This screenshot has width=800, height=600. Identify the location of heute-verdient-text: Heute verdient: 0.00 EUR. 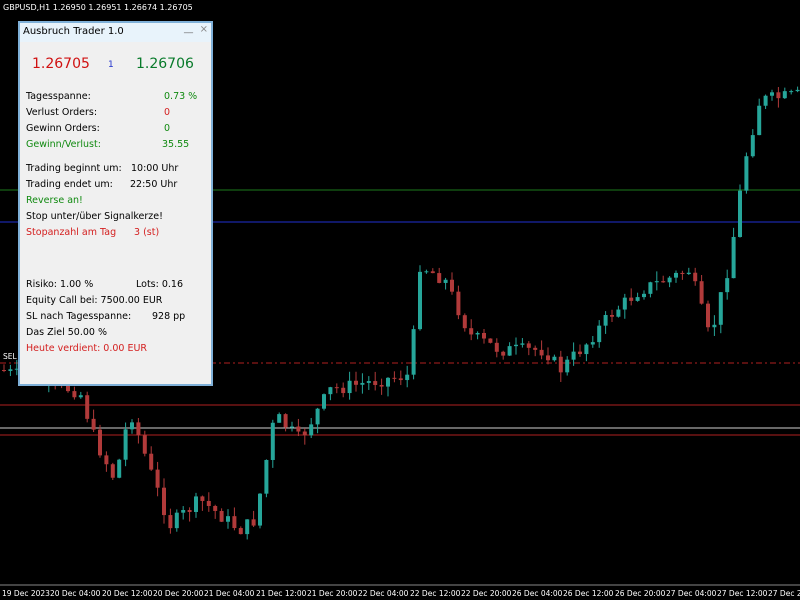
(87, 348).